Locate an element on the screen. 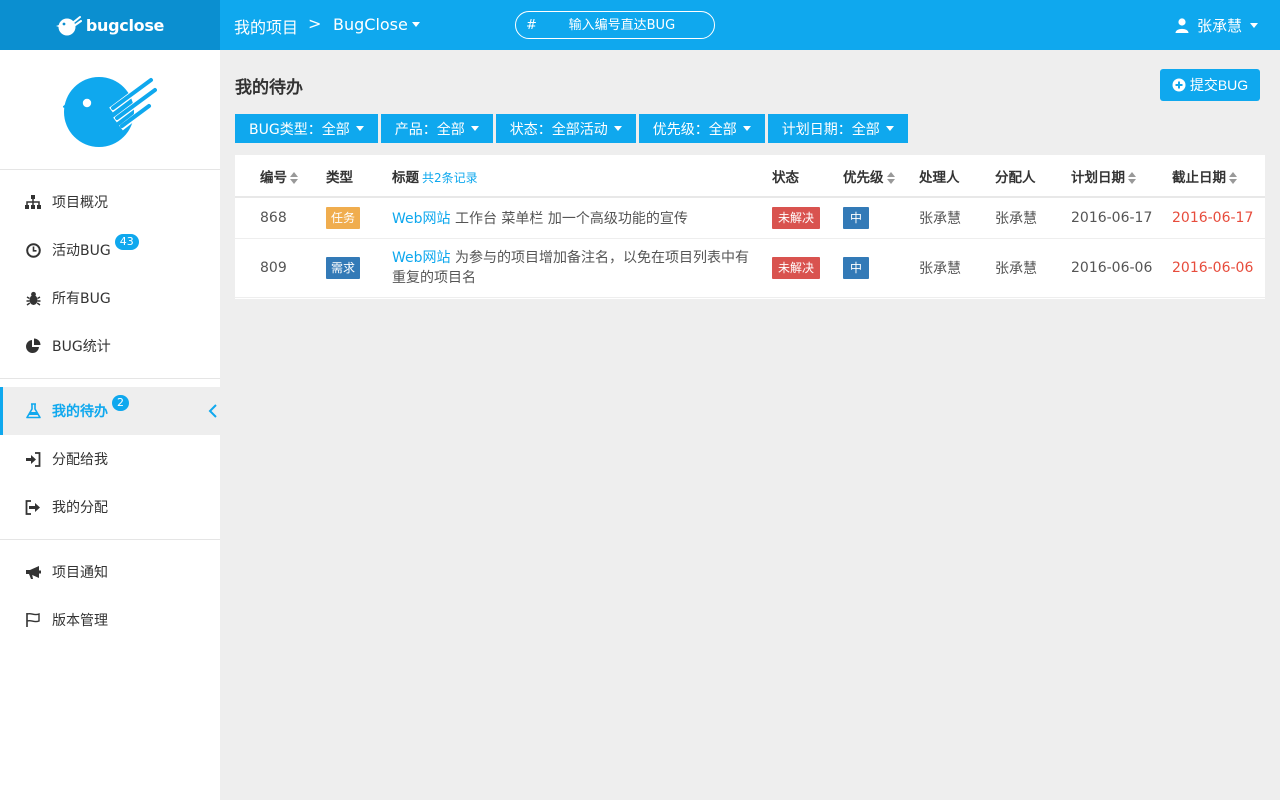 This screenshot has height=800, width=1280. user-menu: 张承慧 is located at coordinates (1216, 25).